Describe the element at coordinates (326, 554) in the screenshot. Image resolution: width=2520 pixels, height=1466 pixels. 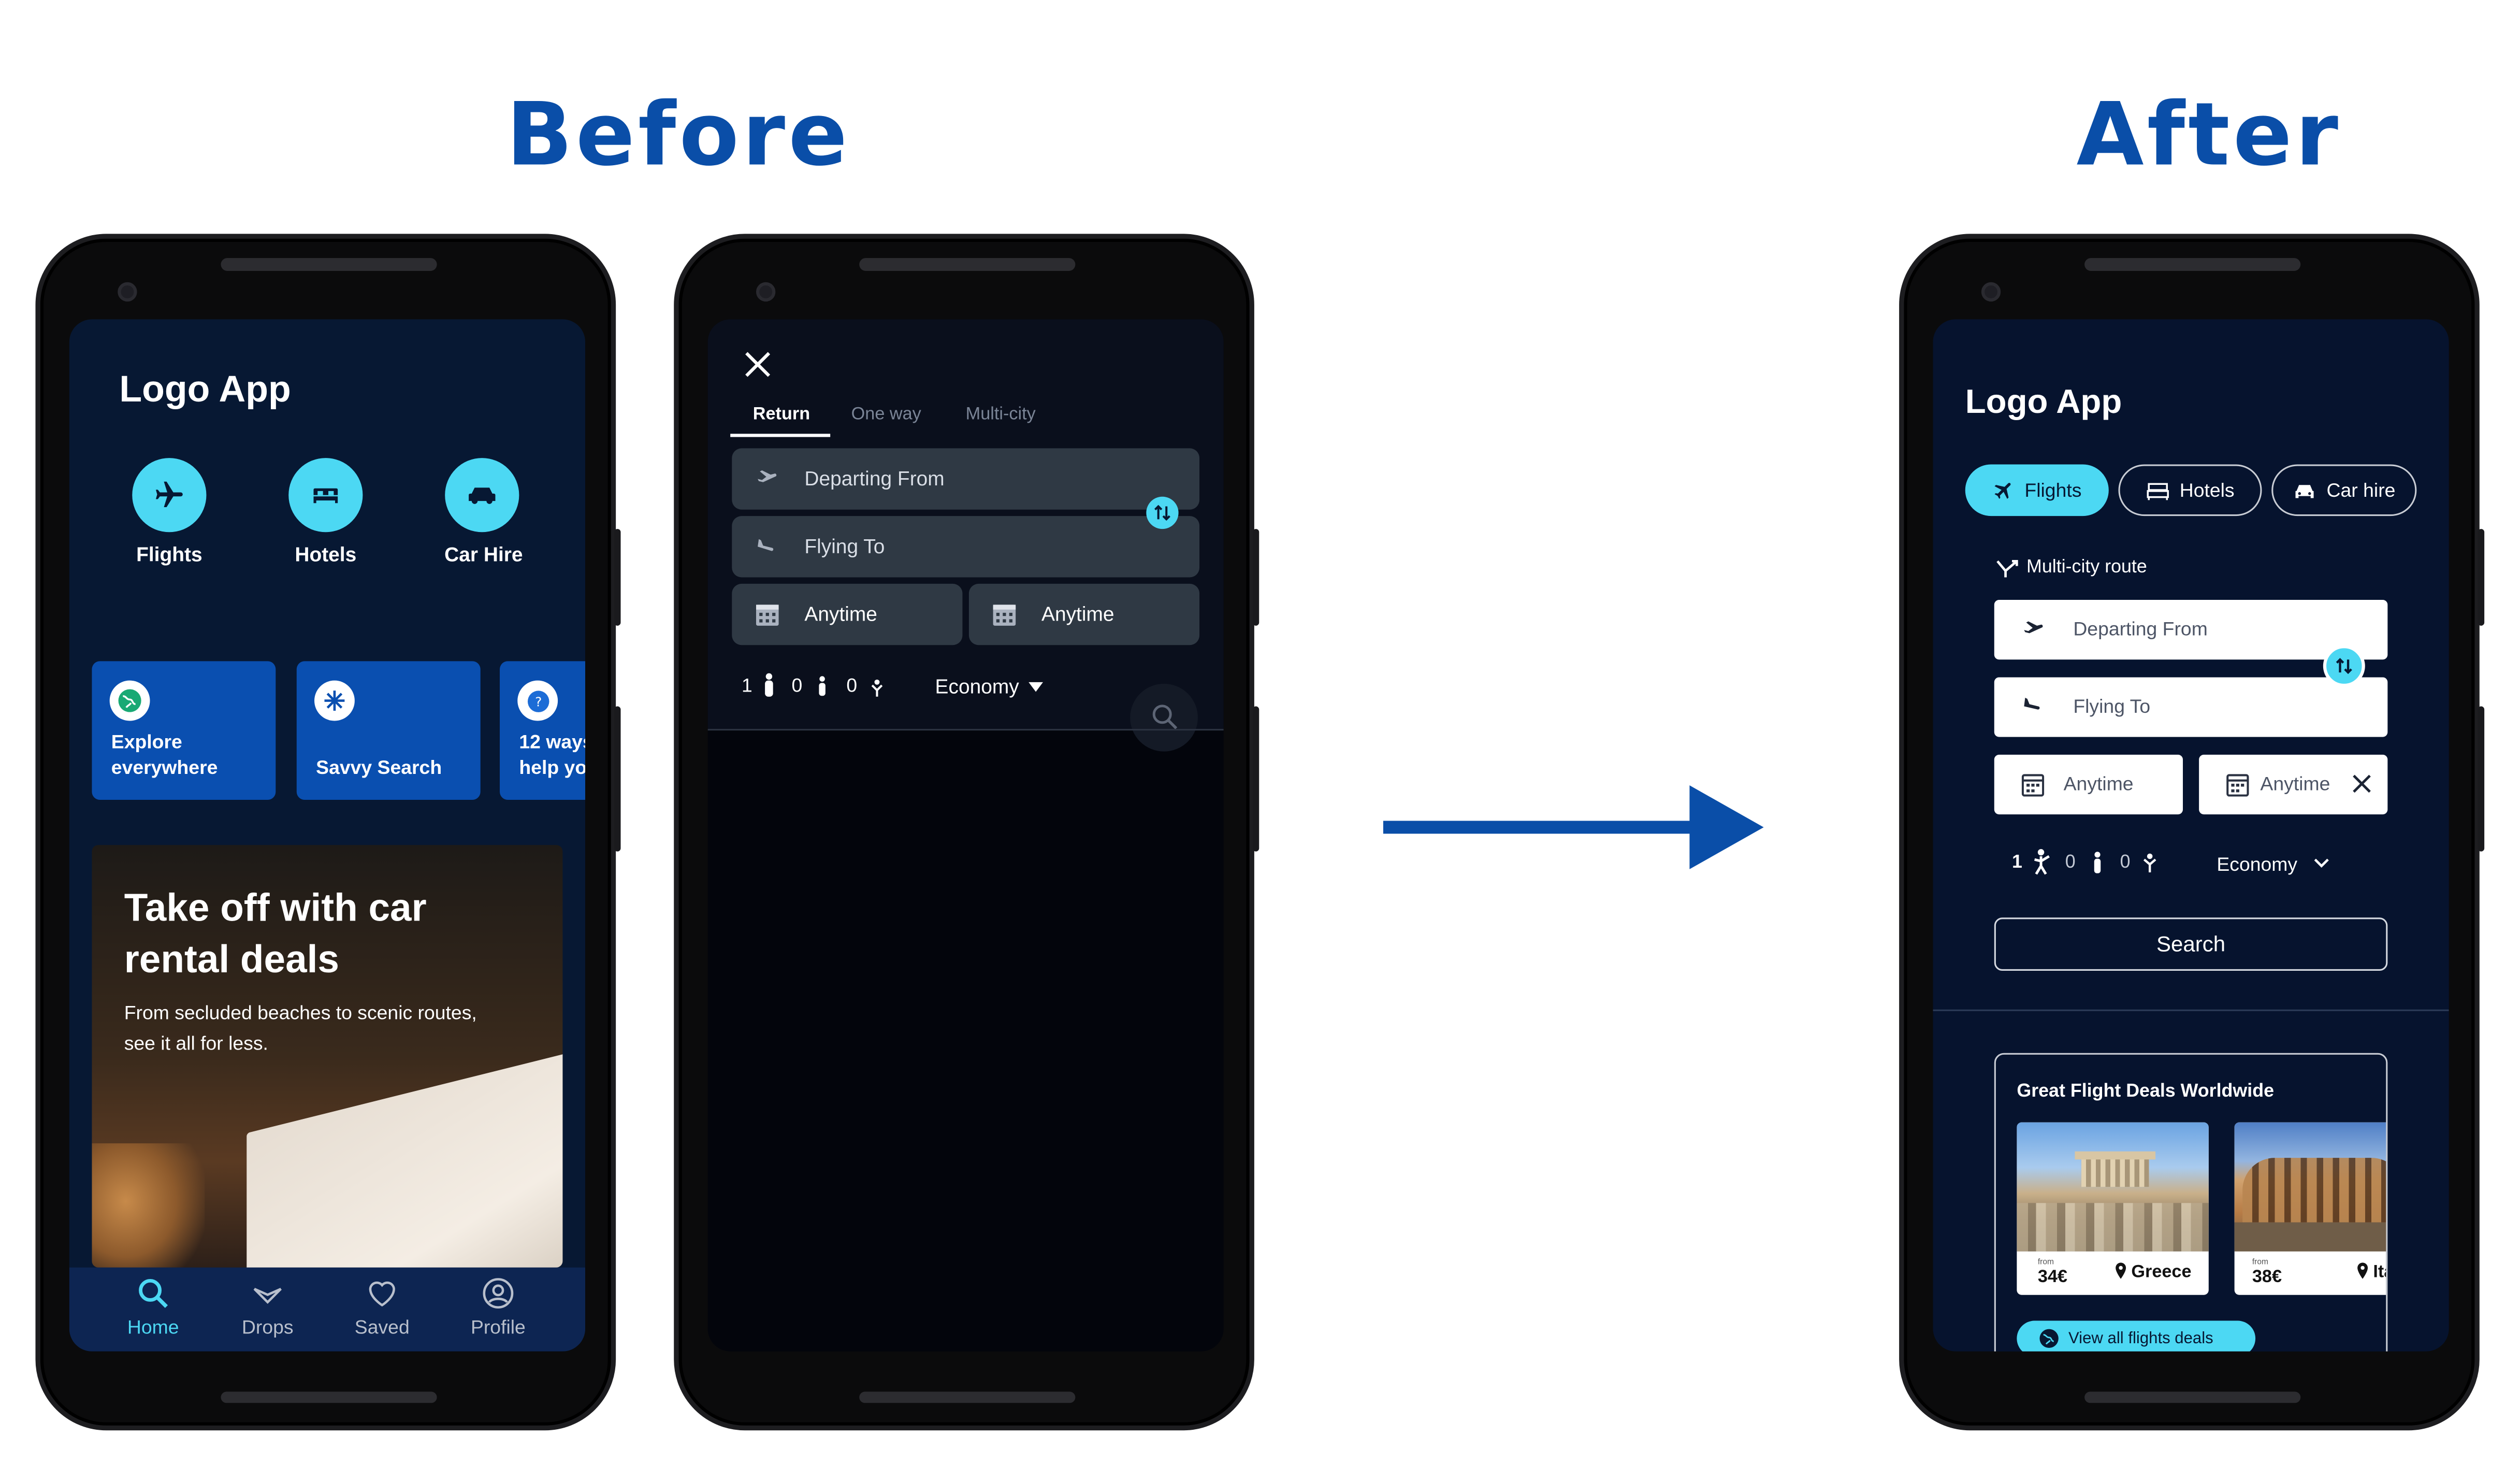
I see `hotels-category-label: Hotels` at that location.